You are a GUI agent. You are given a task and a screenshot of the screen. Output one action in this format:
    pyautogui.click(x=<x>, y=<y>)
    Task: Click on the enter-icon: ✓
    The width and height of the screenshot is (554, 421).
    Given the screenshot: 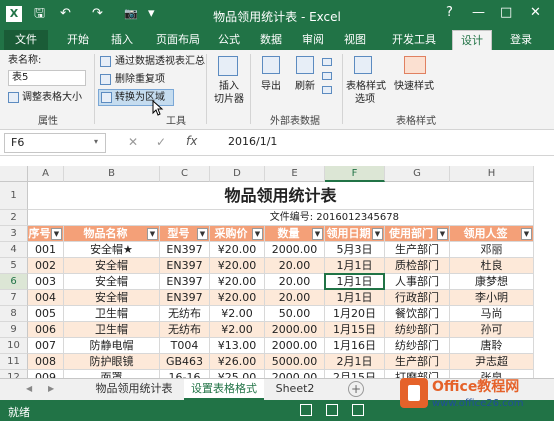 What is the action you would take?
    pyautogui.click(x=161, y=142)
    